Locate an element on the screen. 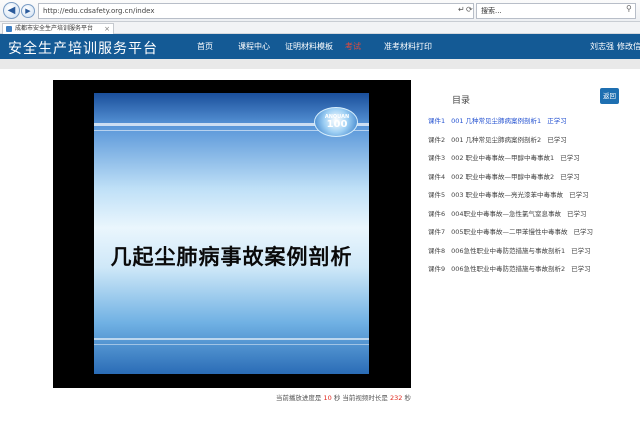 Image resolution: width=640 pixels, height=422 pixels. forward-arrow-icon: ▶ is located at coordinates (28, 11).